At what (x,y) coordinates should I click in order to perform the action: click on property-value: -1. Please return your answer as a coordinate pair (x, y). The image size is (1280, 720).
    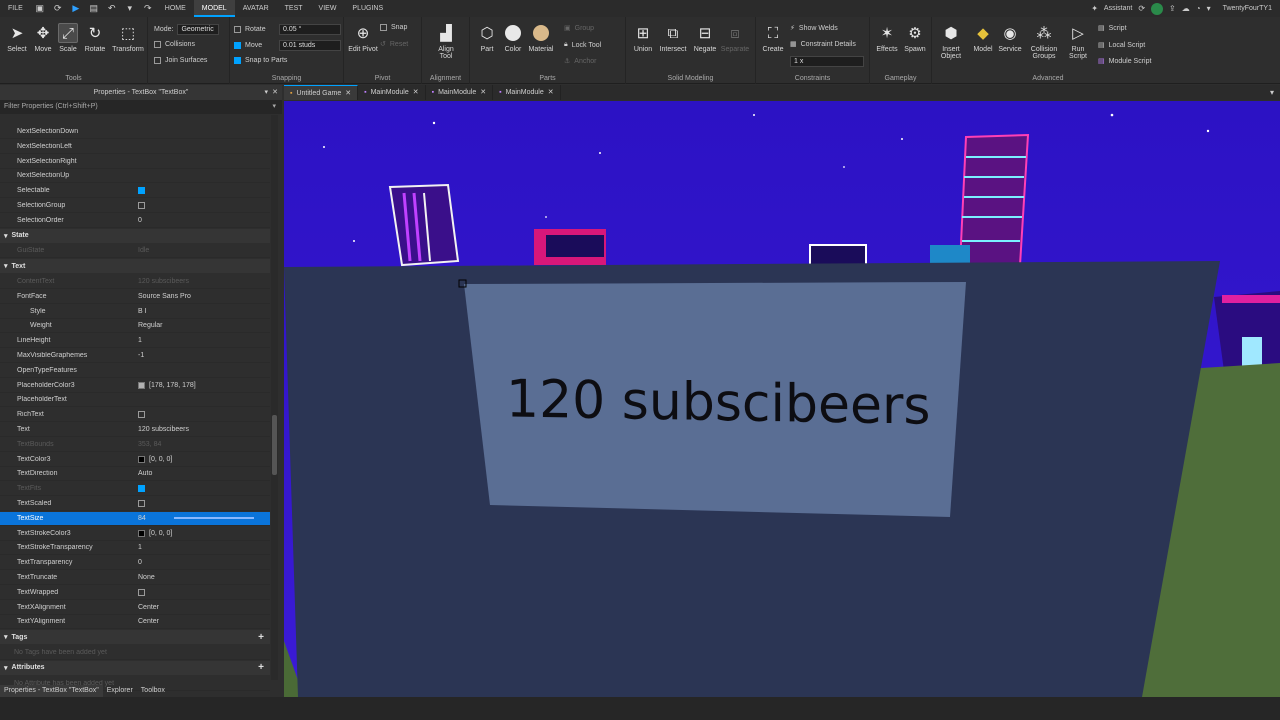
    Looking at the image, I should click on (202, 355).